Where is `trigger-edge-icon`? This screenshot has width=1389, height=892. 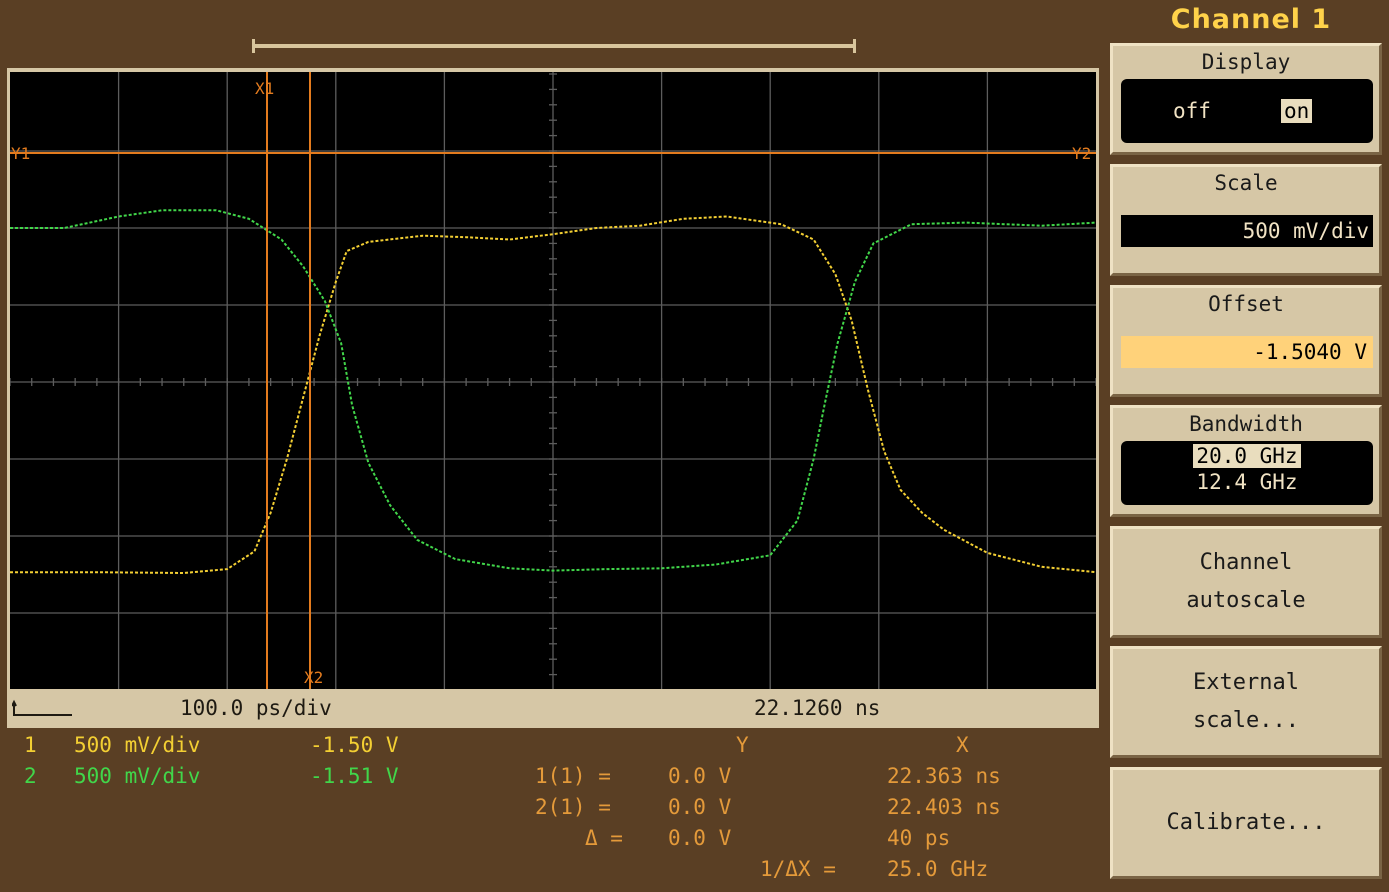 trigger-edge-icon is located at coordinates (42, 707).